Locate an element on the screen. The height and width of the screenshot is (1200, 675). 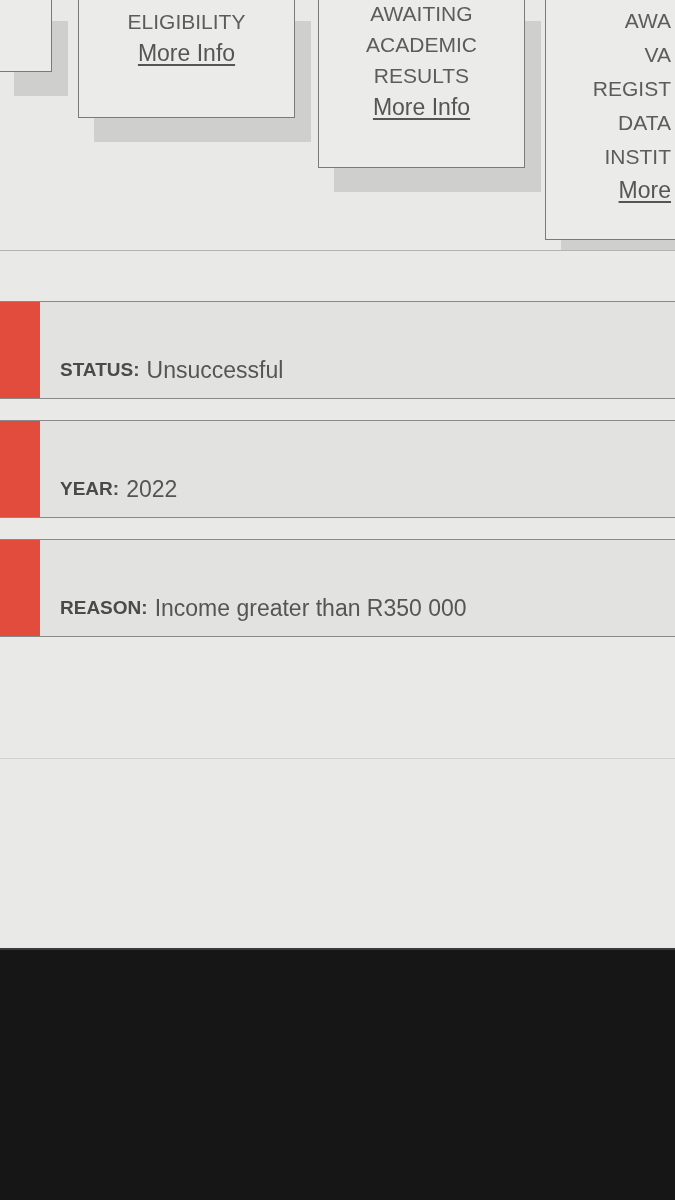
more-info-link: More is located at coordinates (644, 190).